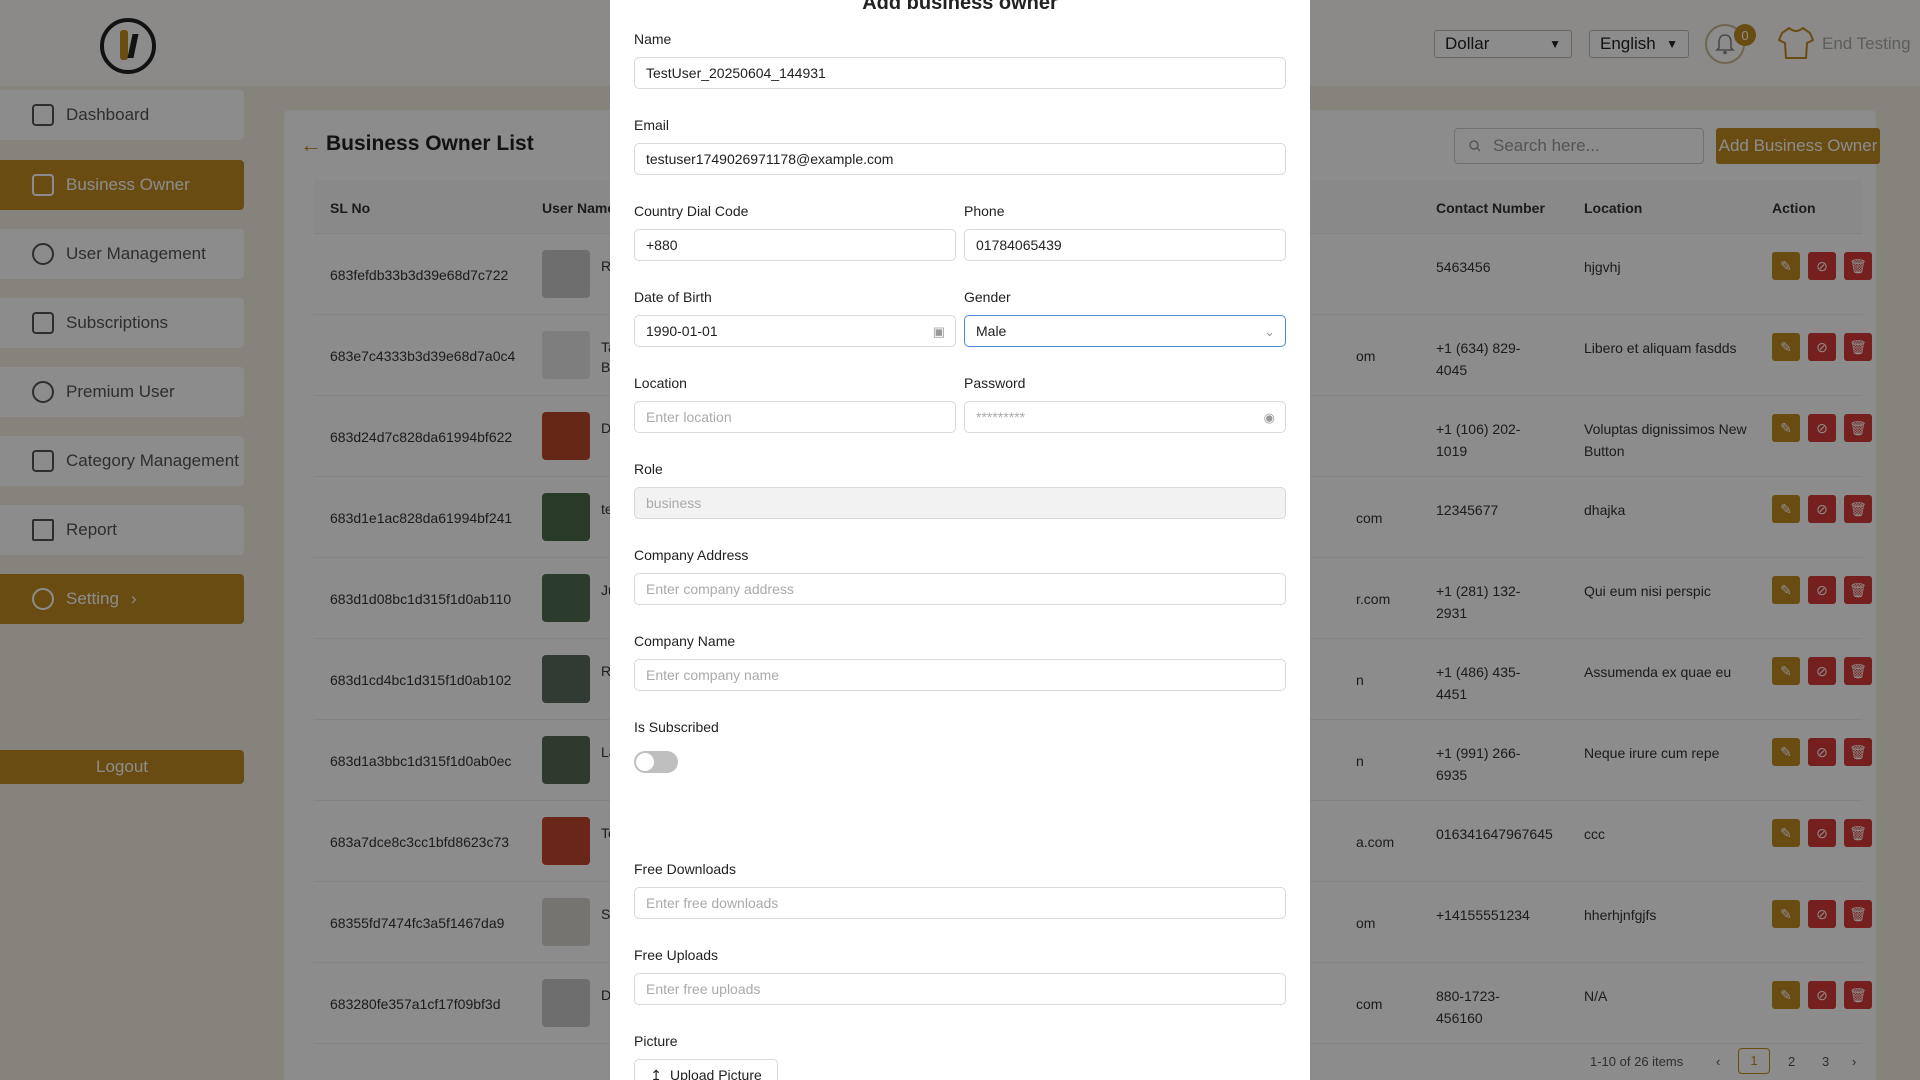 The height and width of the screenshot is (1080, 1920). What do you see at coordinates (676, 955) in the screenshot?
I see `free-uploads-label: Free Uploads` at bounding box center [676, 955].